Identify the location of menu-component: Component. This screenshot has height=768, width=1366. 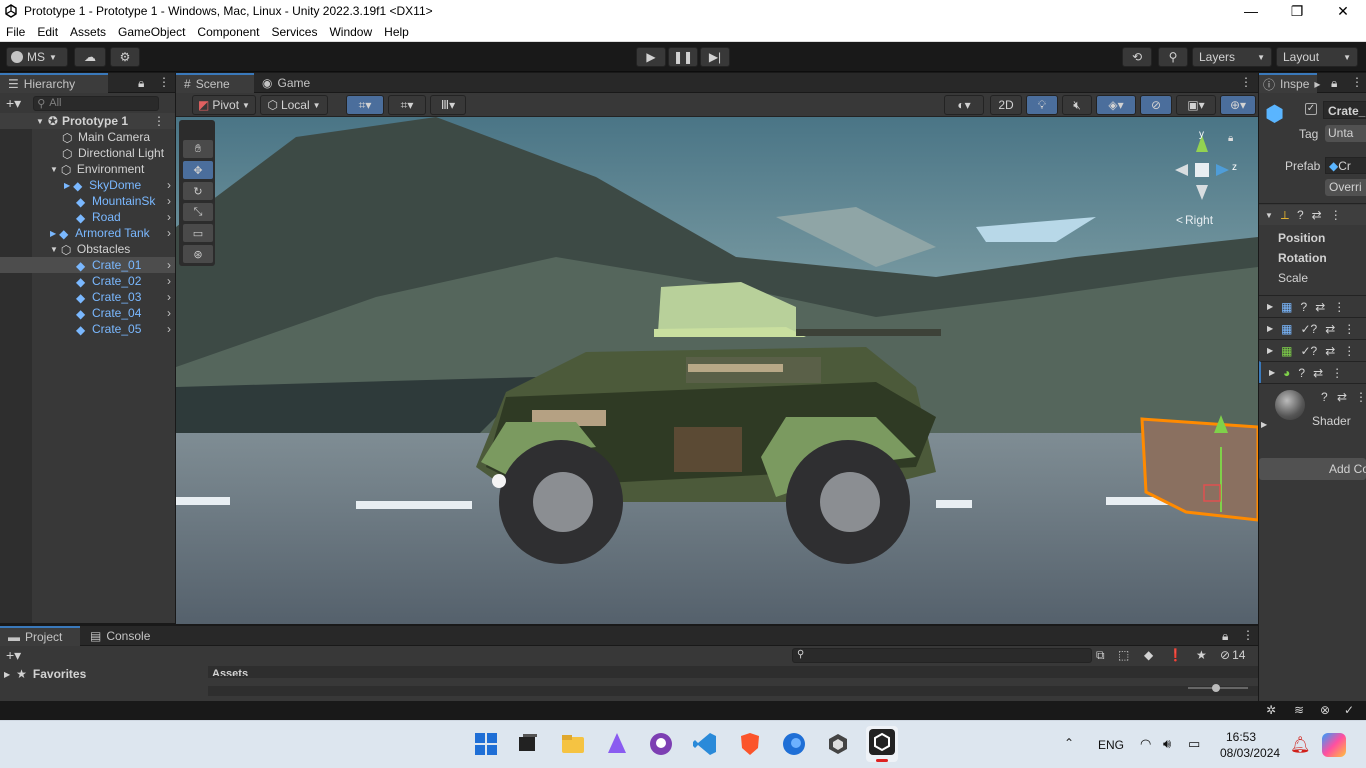
(228, 32).